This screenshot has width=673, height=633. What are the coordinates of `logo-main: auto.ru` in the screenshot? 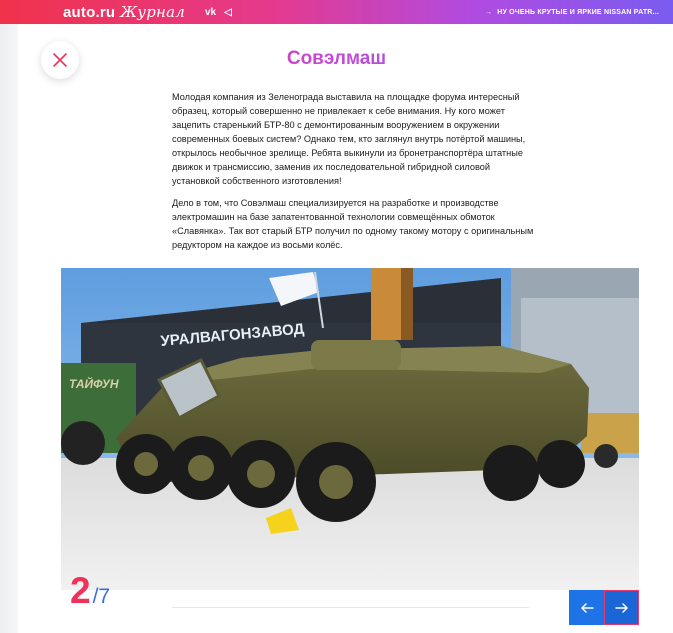 It's located at (89, 12).